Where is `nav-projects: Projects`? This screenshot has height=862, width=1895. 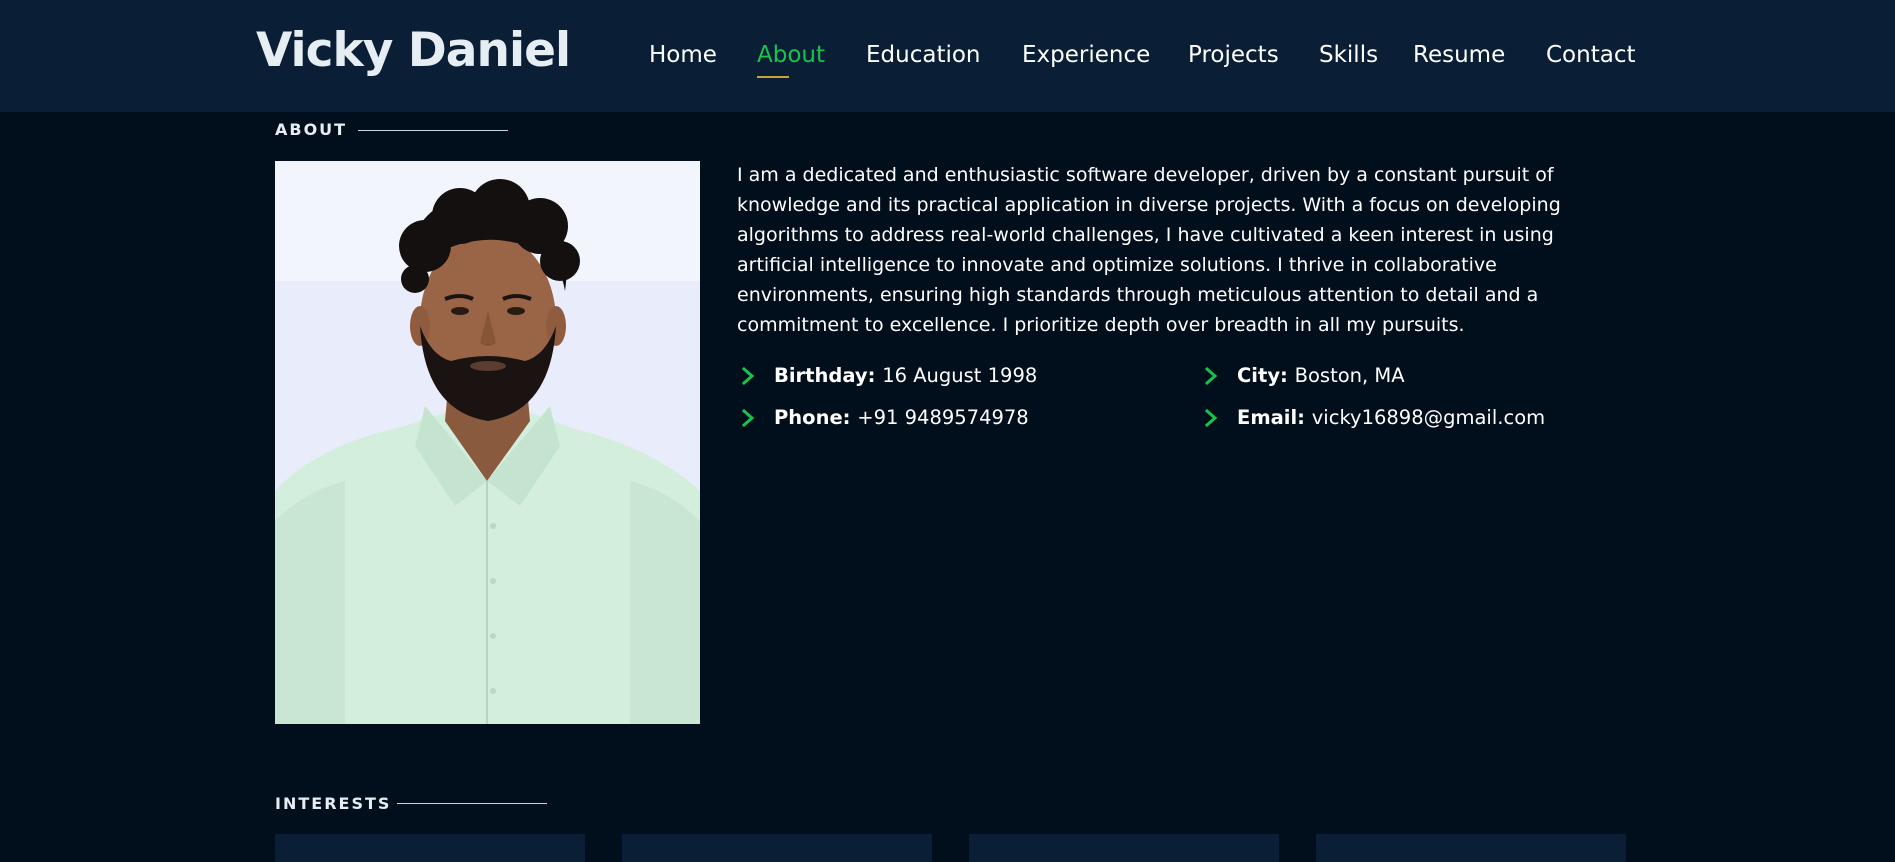 nav-projects: Projects is located at coordinates (1233, 55).